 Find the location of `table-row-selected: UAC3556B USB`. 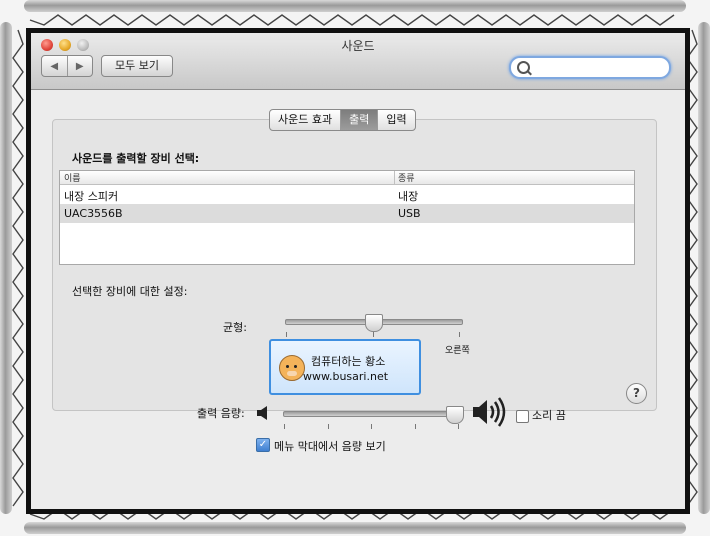

table-row-selected: UAC3556B USB is located at coordinates (347, 213).